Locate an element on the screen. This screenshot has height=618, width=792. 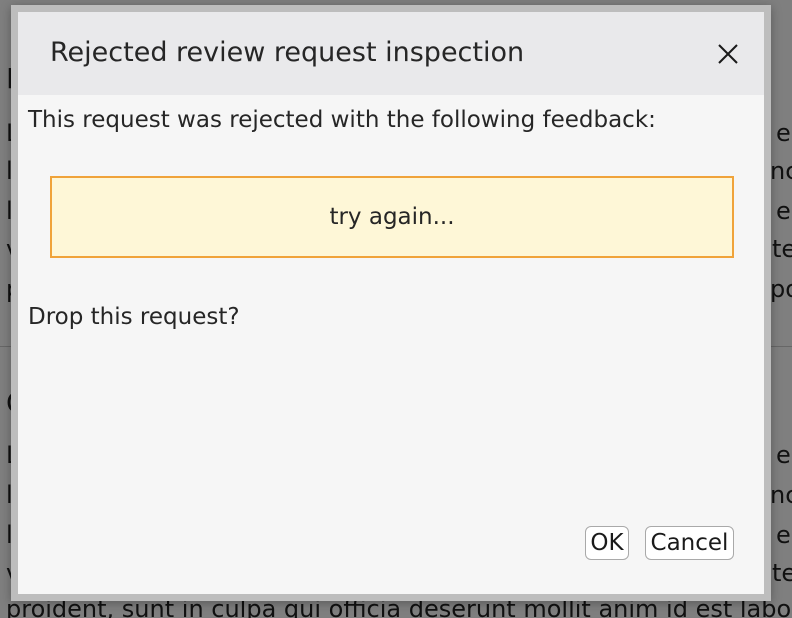
dialog-title: Rejected review request inspection is located at coordinates (287, 52).